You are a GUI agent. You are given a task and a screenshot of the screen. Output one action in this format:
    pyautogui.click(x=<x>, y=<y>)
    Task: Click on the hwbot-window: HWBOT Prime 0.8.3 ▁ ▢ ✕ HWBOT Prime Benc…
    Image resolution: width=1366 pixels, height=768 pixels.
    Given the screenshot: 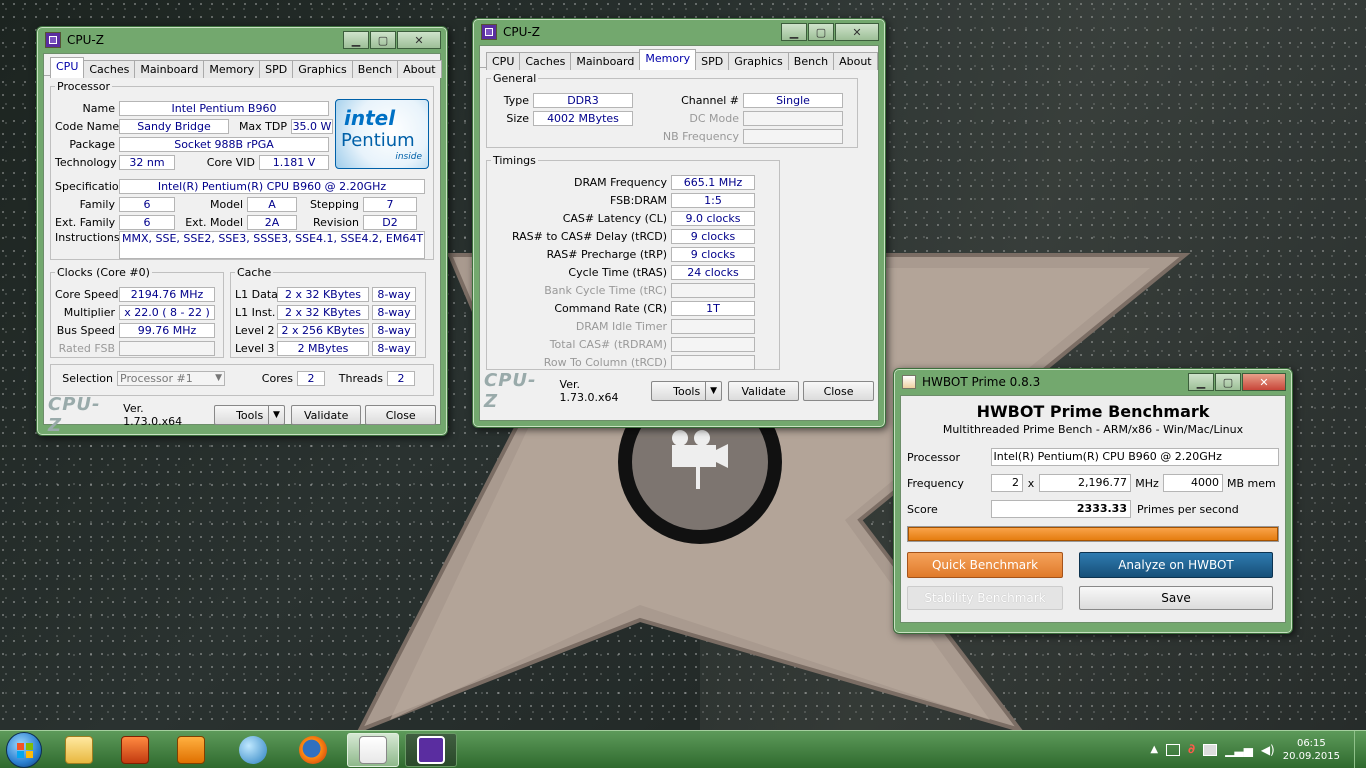 What is the action you would take?
    pyautogui.click(x=1093, y=501)
    